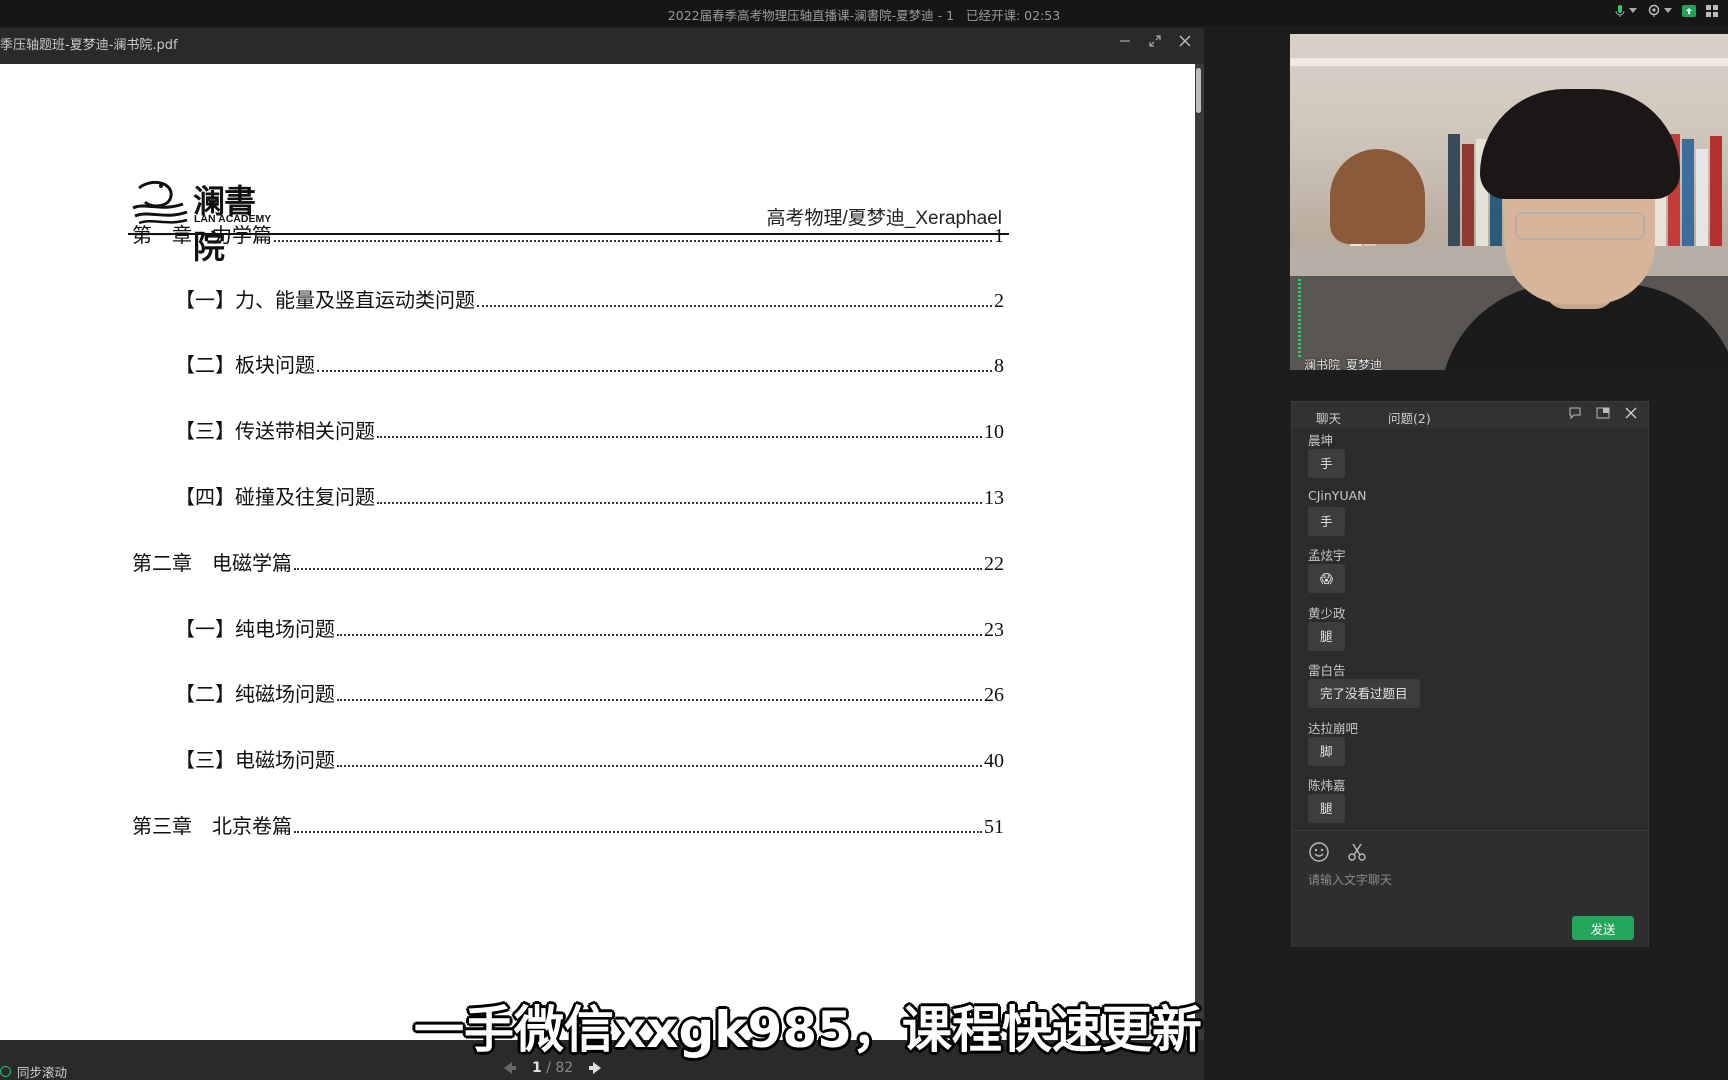 This screenshot has height=1080, width=1728. I want to click on sync-scroll-toggle: 同步滚动, so click(33, 1071).